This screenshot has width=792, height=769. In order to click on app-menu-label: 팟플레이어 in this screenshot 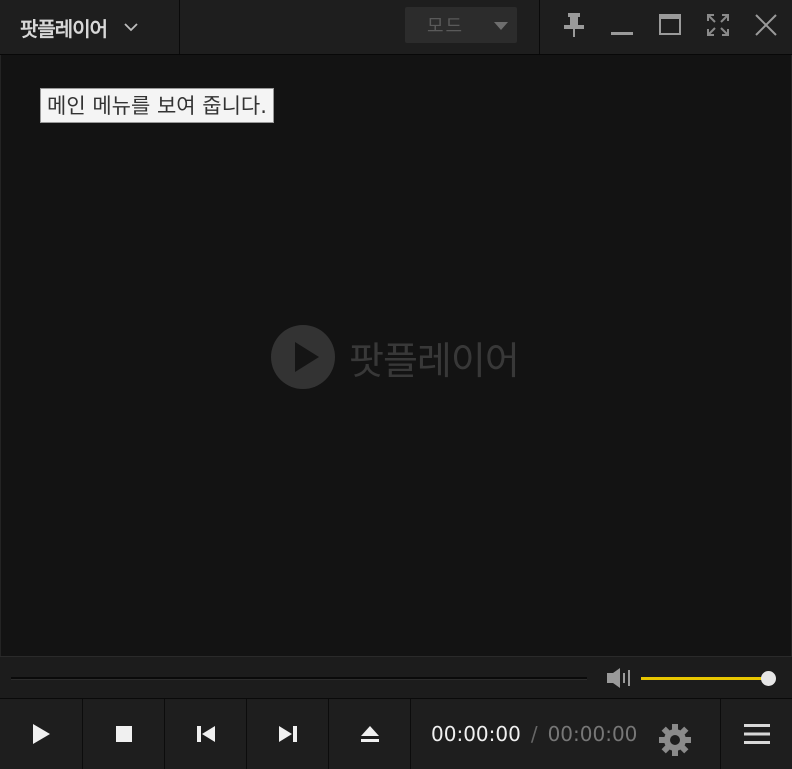, I will do `click(64, 28)`.